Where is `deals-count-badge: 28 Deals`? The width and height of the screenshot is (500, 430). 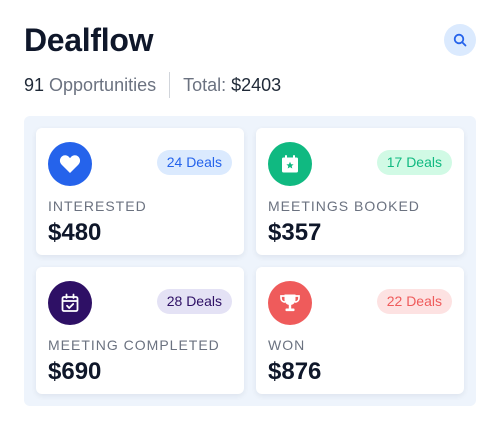 deals-count-badge: 28 Deals is located at coordinates (194, 301).